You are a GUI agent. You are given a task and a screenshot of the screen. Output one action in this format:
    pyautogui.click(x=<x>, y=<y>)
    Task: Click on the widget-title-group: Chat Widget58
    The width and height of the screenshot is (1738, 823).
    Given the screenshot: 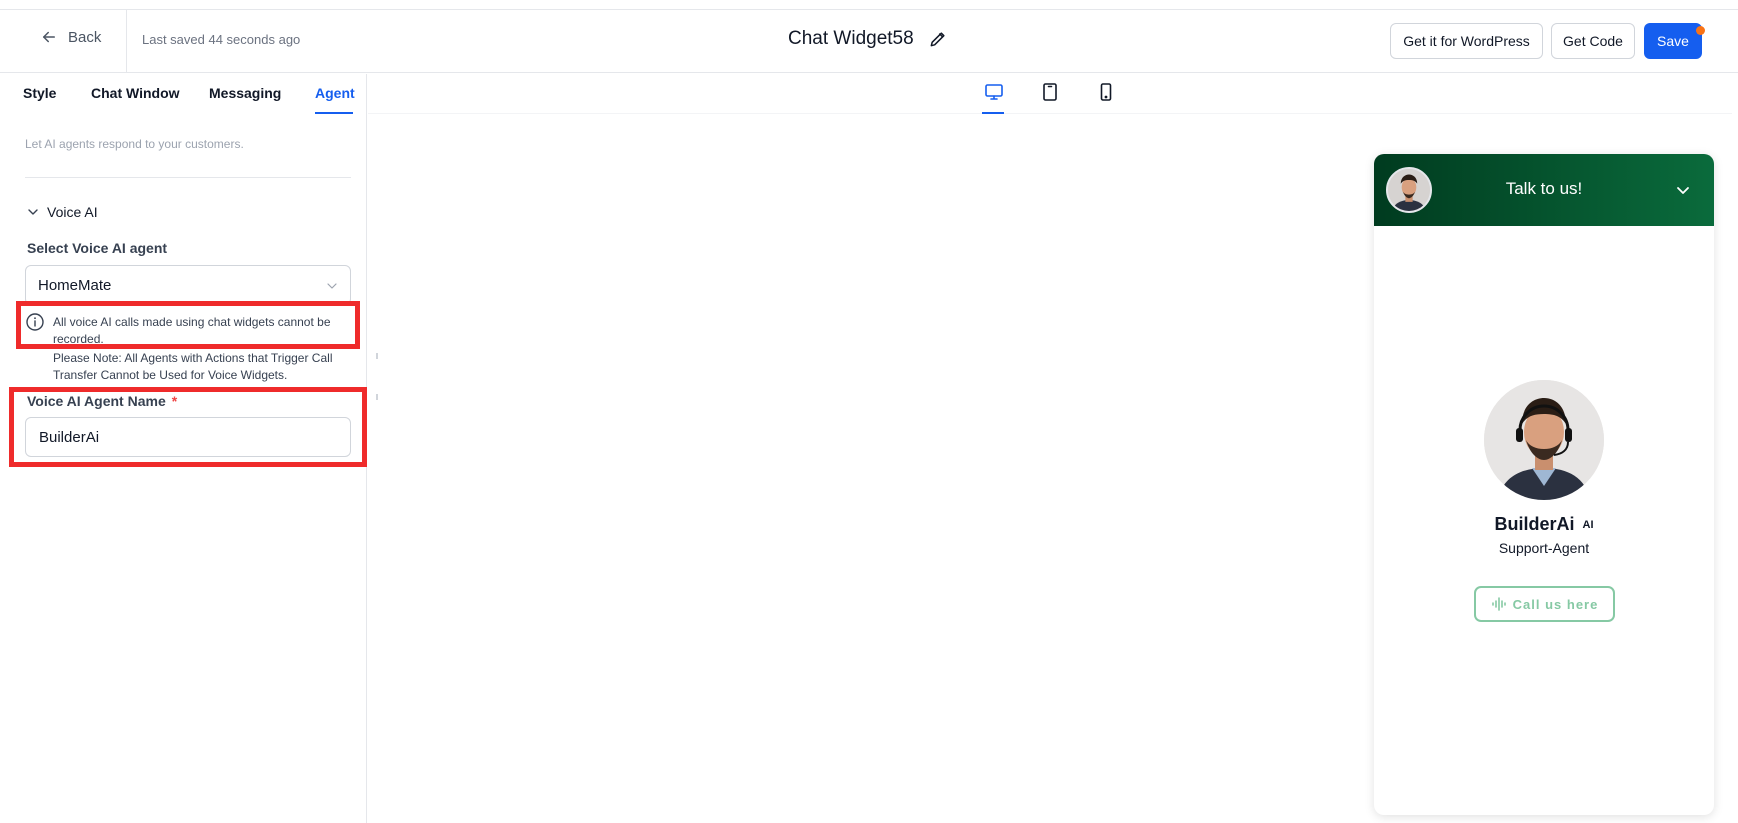 What is the action you would take?
    pyautogui.click(x=868, y=39)
    